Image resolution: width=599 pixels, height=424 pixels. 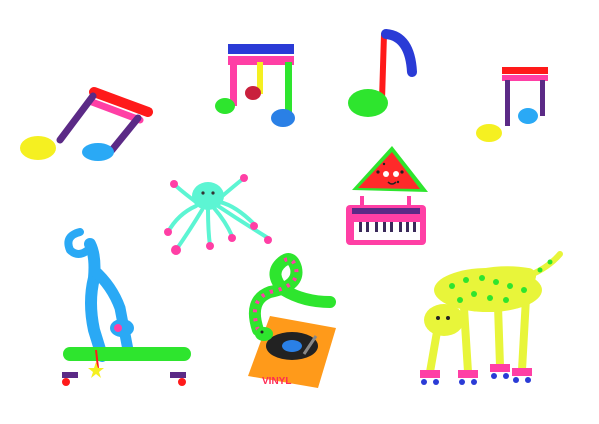 I want to click on leopard-on-roller-skates, so click(x=491, y=318).